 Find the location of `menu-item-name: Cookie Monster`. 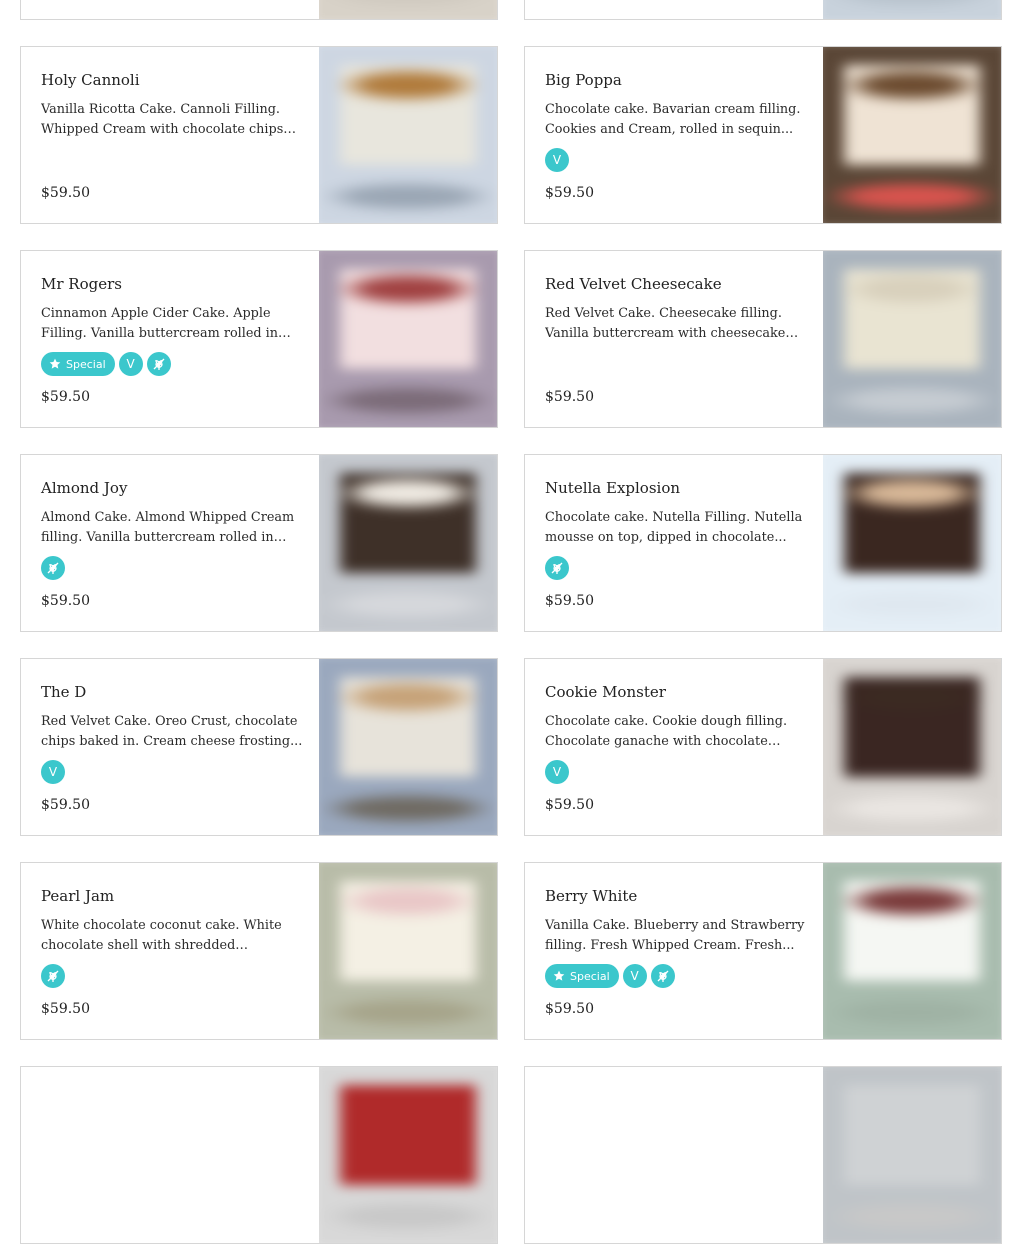

menu-item-name: Cookie Monster is located at coordinates (605, 692).